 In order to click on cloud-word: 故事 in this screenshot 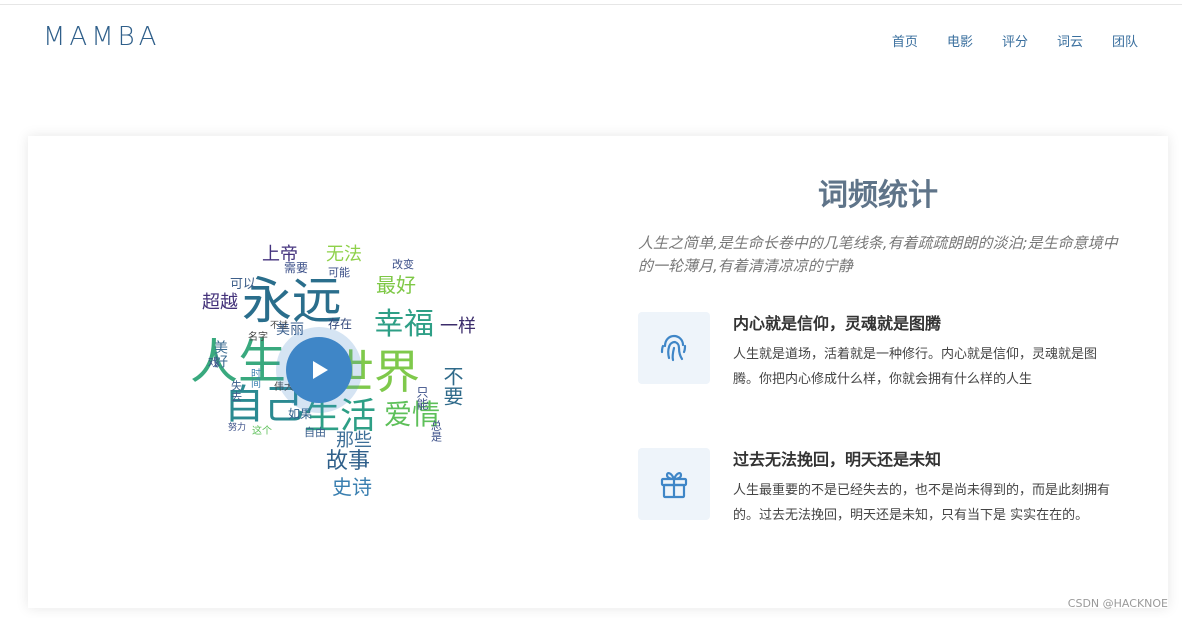, I will do `click(348, 461)`.